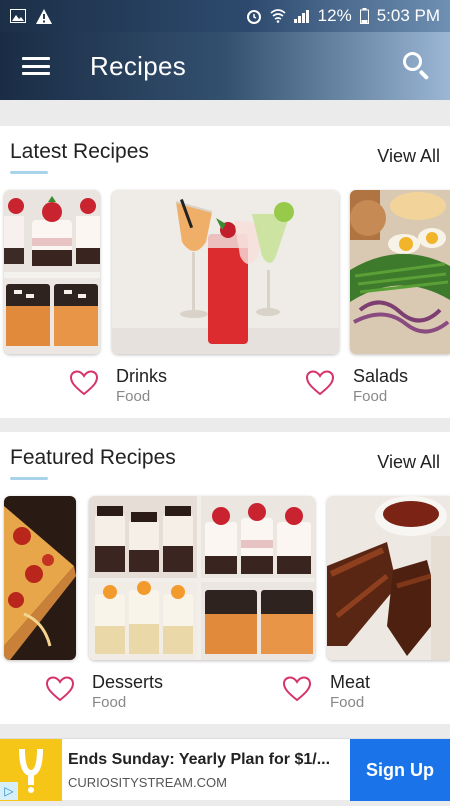 The height and width of the screenshot is (806, 450). What do you see at coordinates (128, 682) in the screenshot?
I see `card-title: Desserts` at bounding box center [128, 682].